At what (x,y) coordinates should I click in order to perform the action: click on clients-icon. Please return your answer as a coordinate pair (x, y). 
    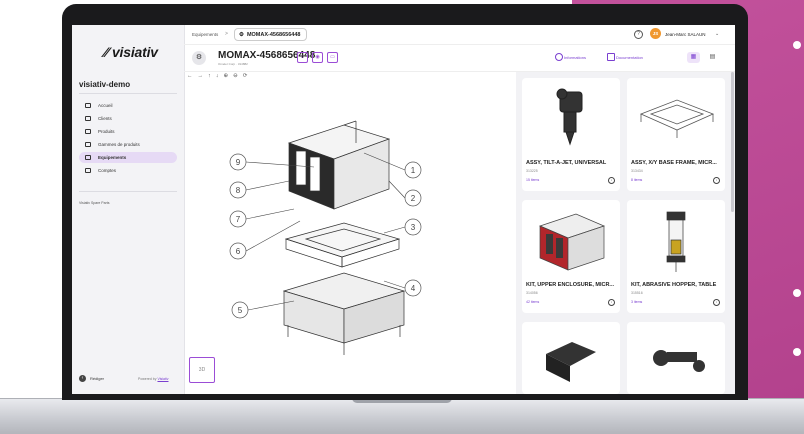
    Looking at the image, I should click on (88, 118).